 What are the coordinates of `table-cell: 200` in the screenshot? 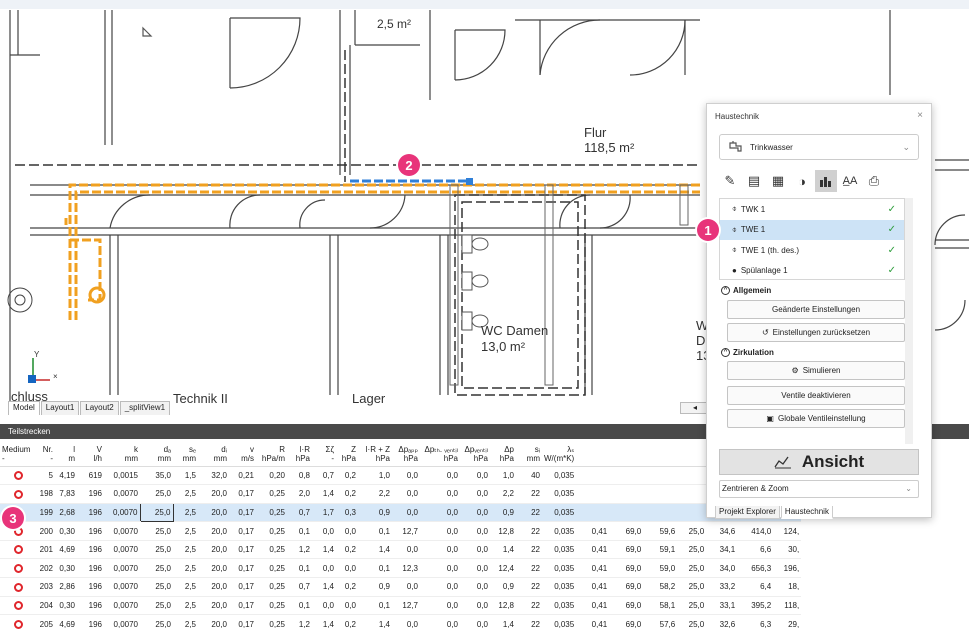 It's located at (46, 531).